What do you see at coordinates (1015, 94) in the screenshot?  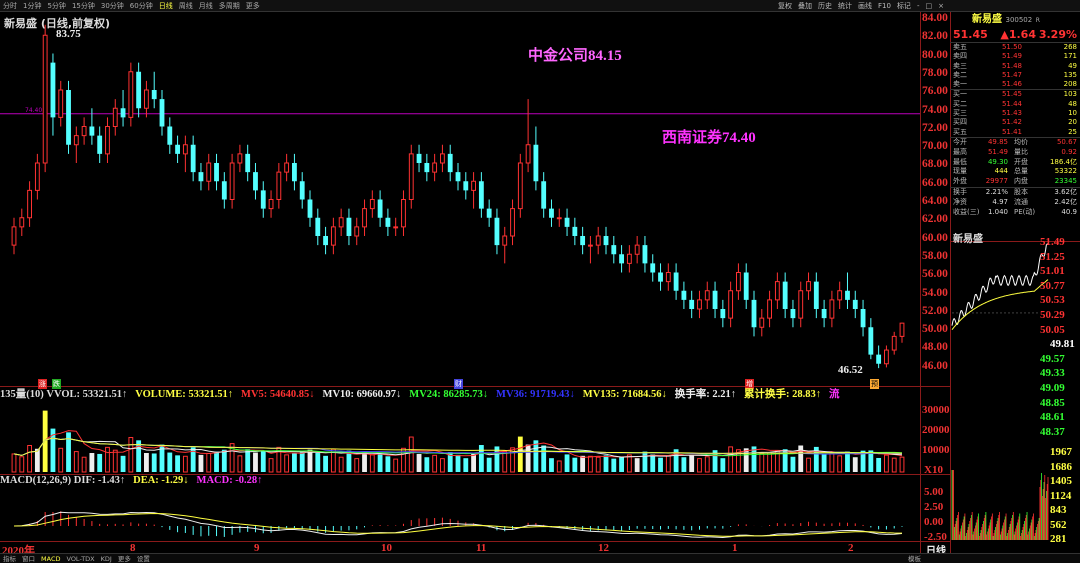 I see `bid-row: 买一 51.45 103` at bounding box center [1015, 94].